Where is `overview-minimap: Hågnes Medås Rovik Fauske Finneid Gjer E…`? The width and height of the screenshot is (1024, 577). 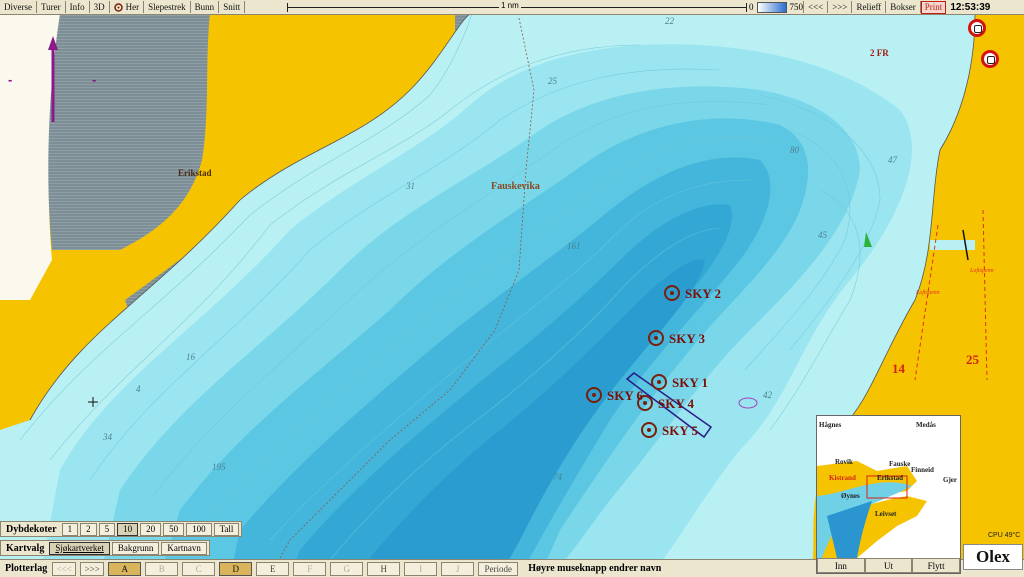 overview-minimap: Hågnes Medås Rovik Fauske Finneid Gjer E… is located at coordinates (888, 494).